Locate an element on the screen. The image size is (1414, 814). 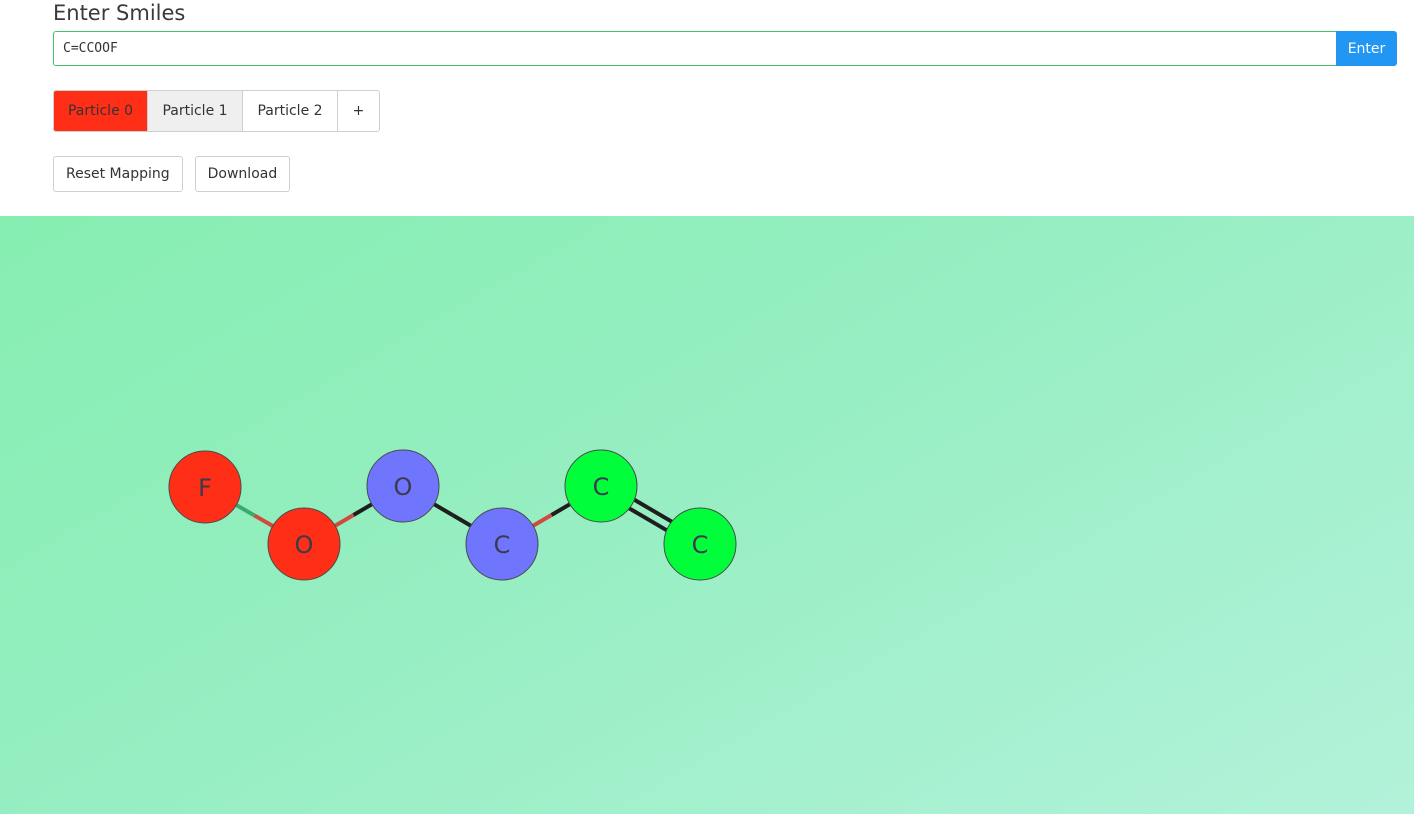
enter-button: Enter is located at coordinates (1366, 48).